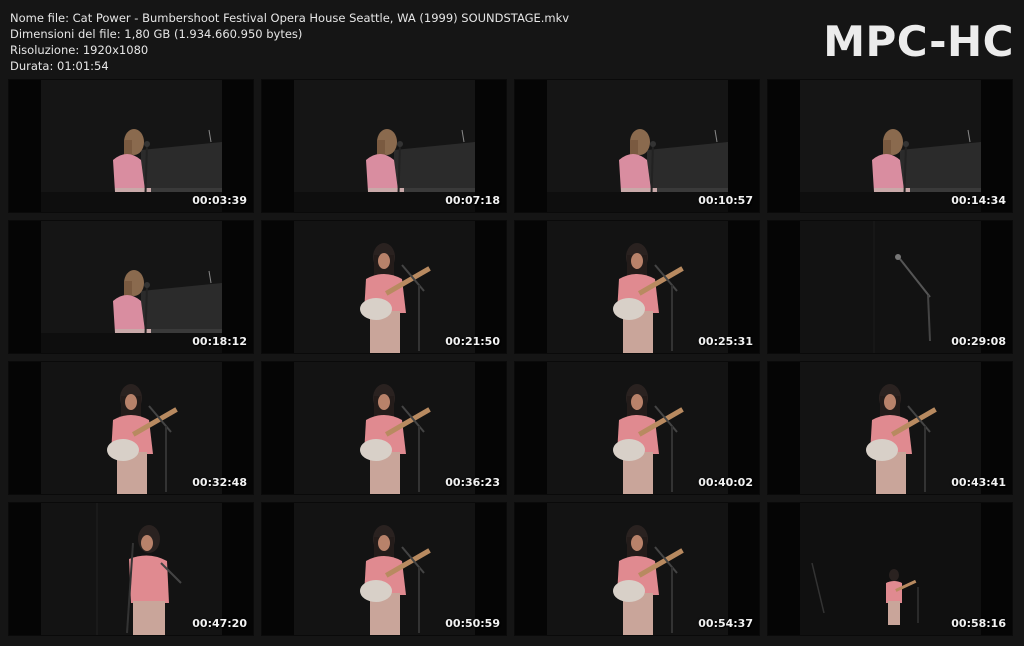 The width and height of the screenshot is (1024, 646). Describe the element at coordinates (725, 200) in the screenshot. I see `timestamp: 00:10:57` at that location.